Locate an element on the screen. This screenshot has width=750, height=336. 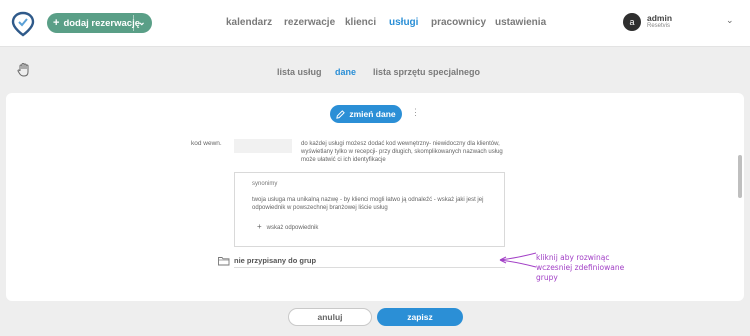
nav-item-settings: ustawienia is located at coordinates (520, 22).